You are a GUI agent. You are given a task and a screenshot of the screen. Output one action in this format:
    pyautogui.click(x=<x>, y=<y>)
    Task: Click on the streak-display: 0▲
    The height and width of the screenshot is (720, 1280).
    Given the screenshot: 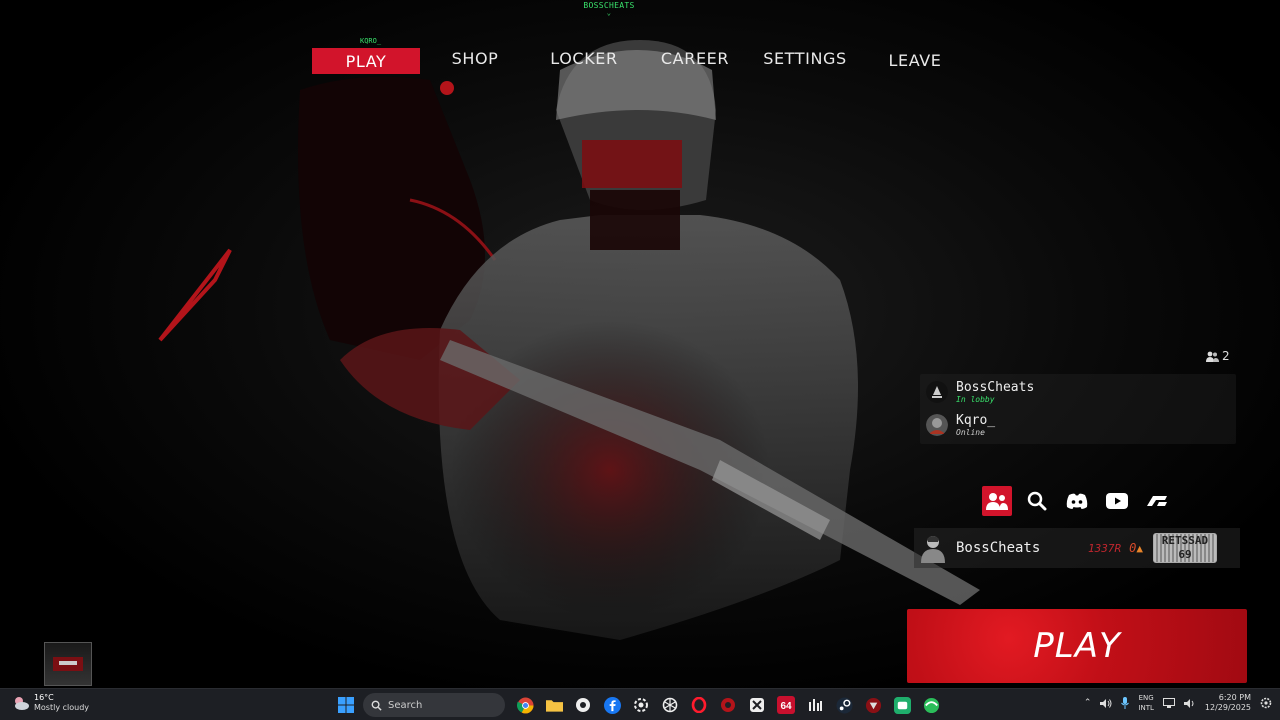 What is the action you would take?
    pyautogui.click(x=1136, y=548)
    